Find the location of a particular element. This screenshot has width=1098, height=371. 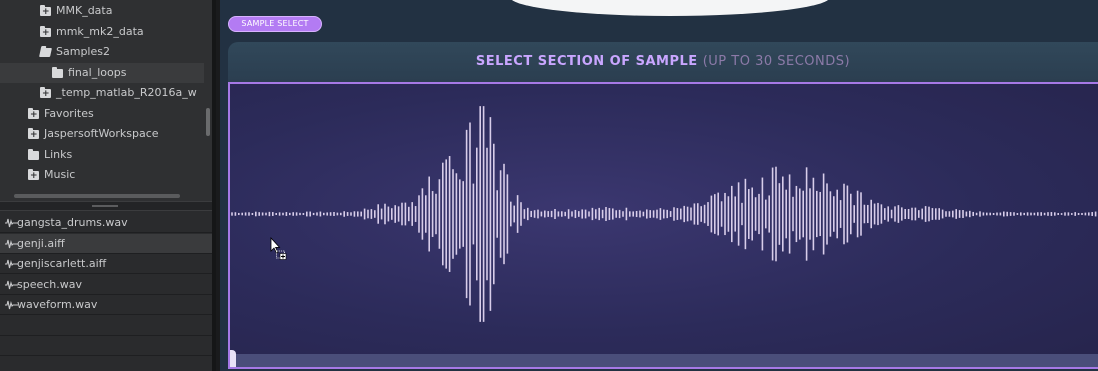

folder-item: Favorites is located at coordinates (102, 114).